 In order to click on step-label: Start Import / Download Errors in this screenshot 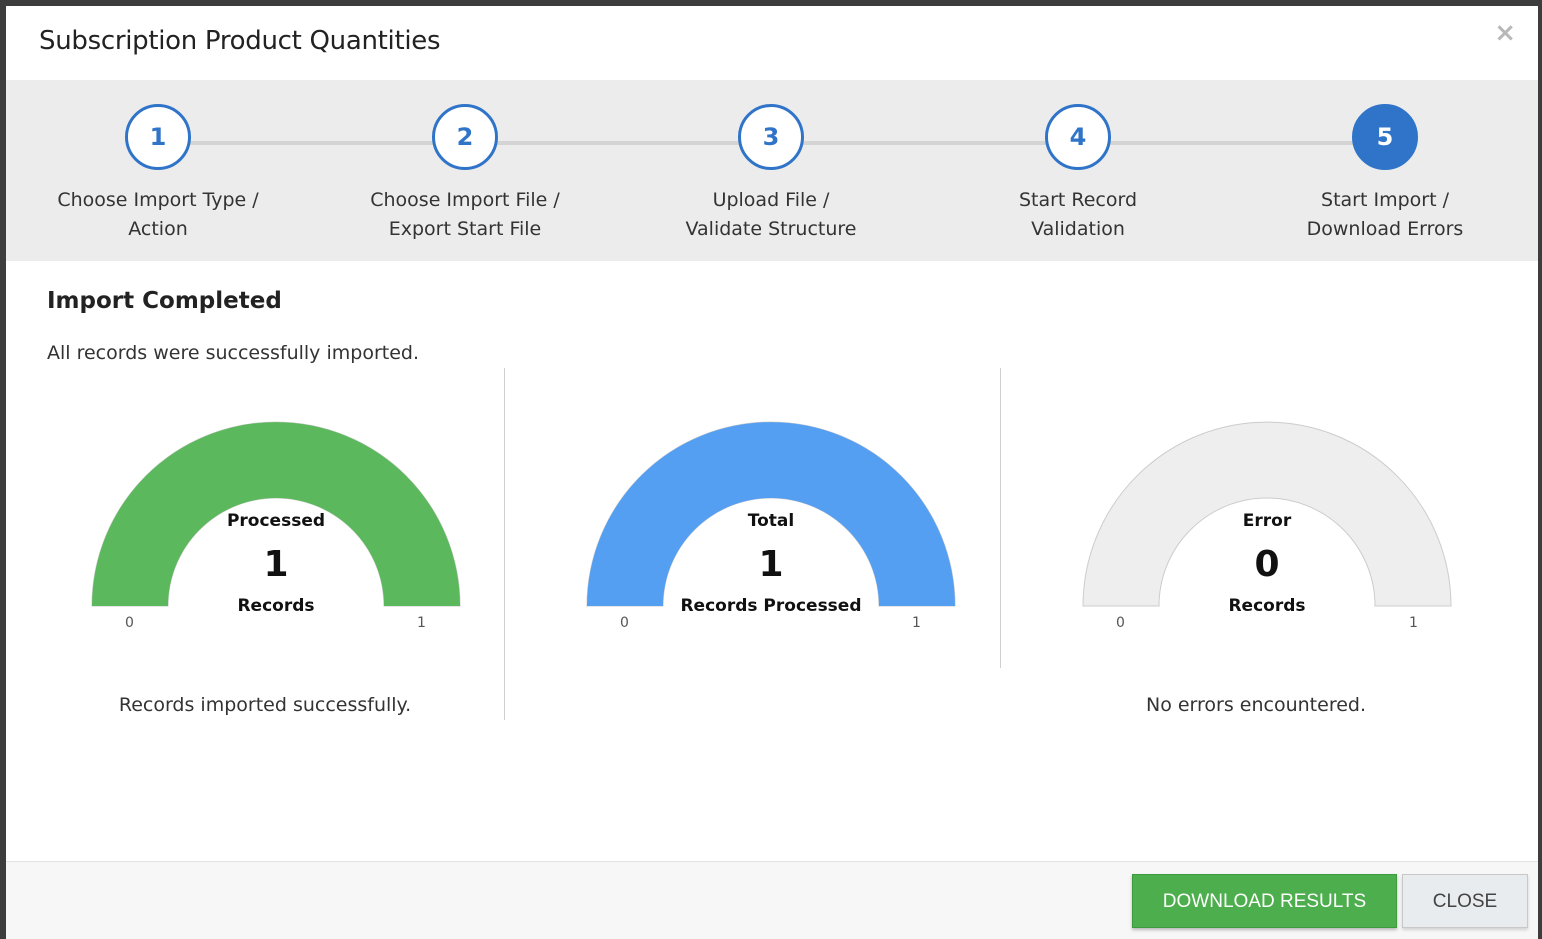, I will do `click(1385, 214)`.